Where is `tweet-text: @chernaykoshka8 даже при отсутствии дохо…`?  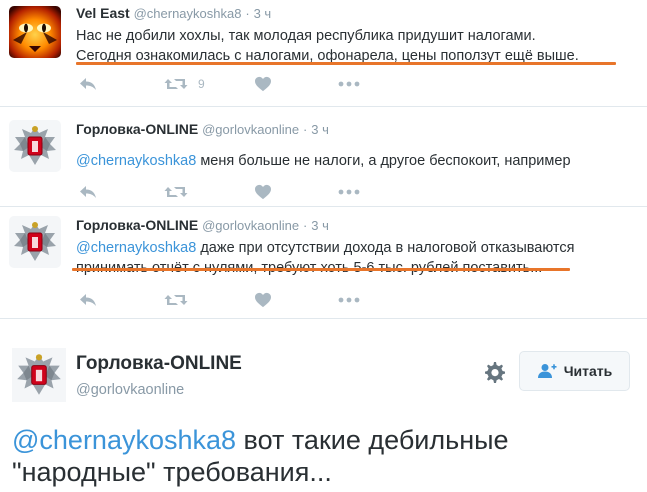
tweet-text: @chernaykoshka8 даже при отсутствии дохо… is located at coordinates (356, 258).